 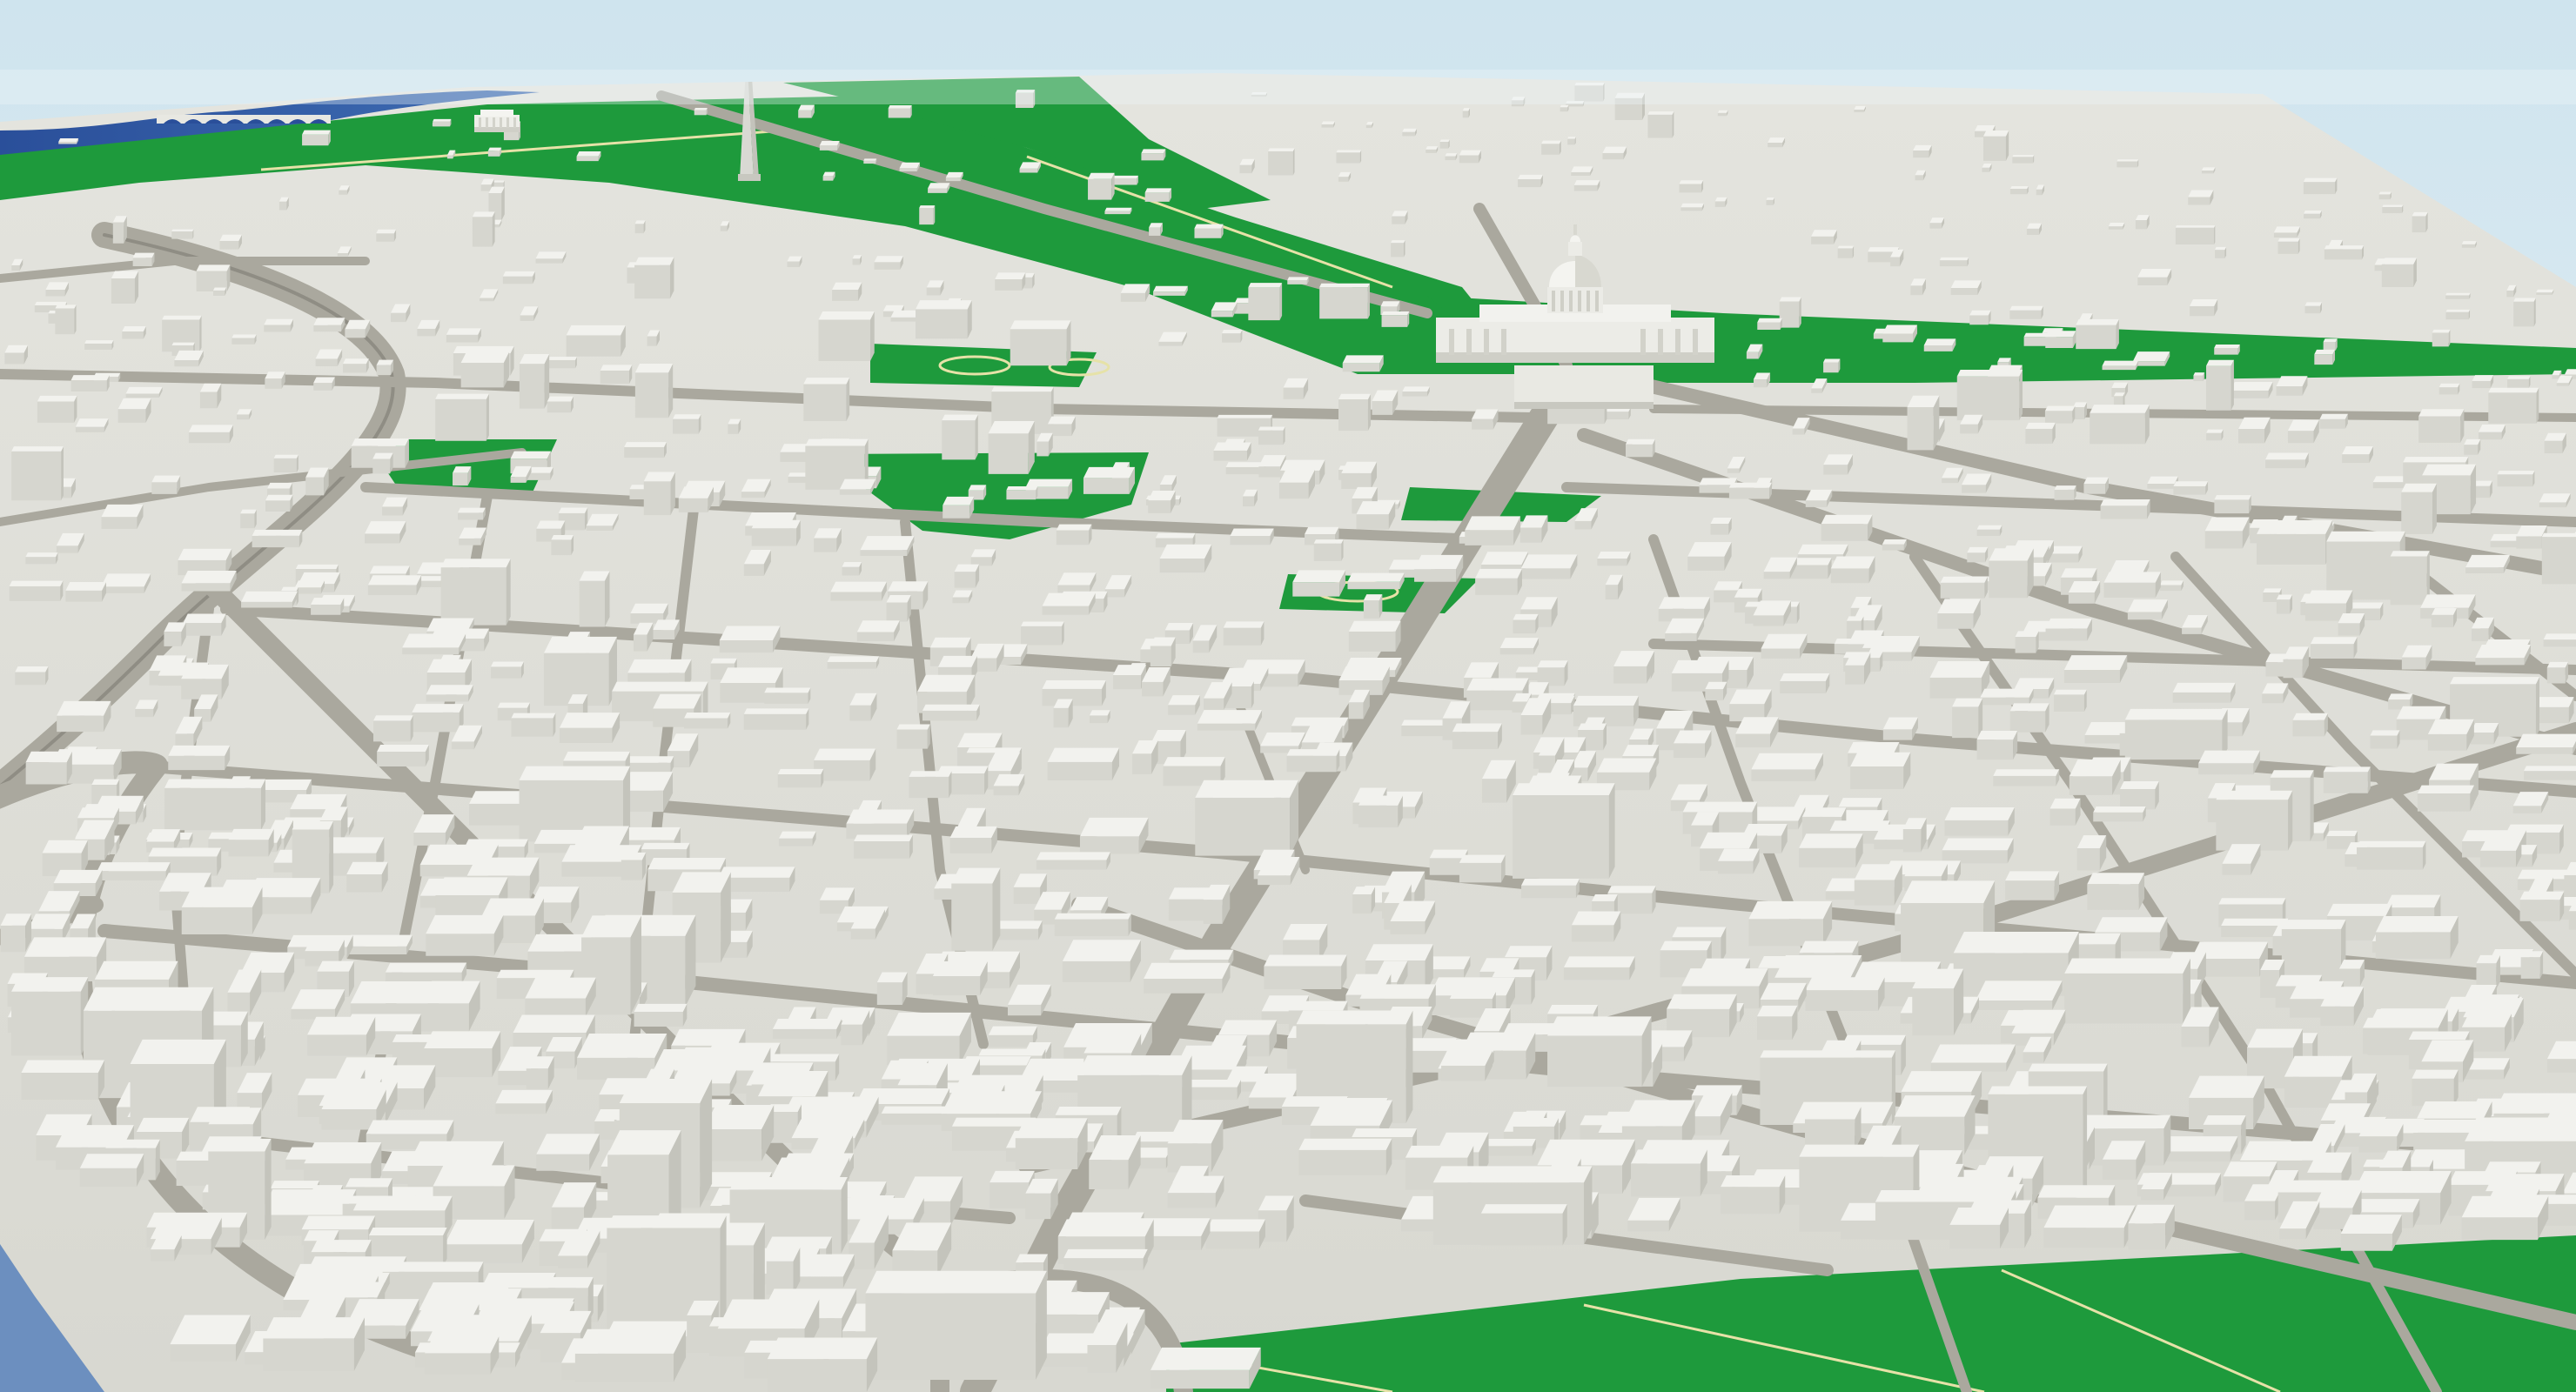 I want to click on memorial-temple, so click(x=497, y=121).